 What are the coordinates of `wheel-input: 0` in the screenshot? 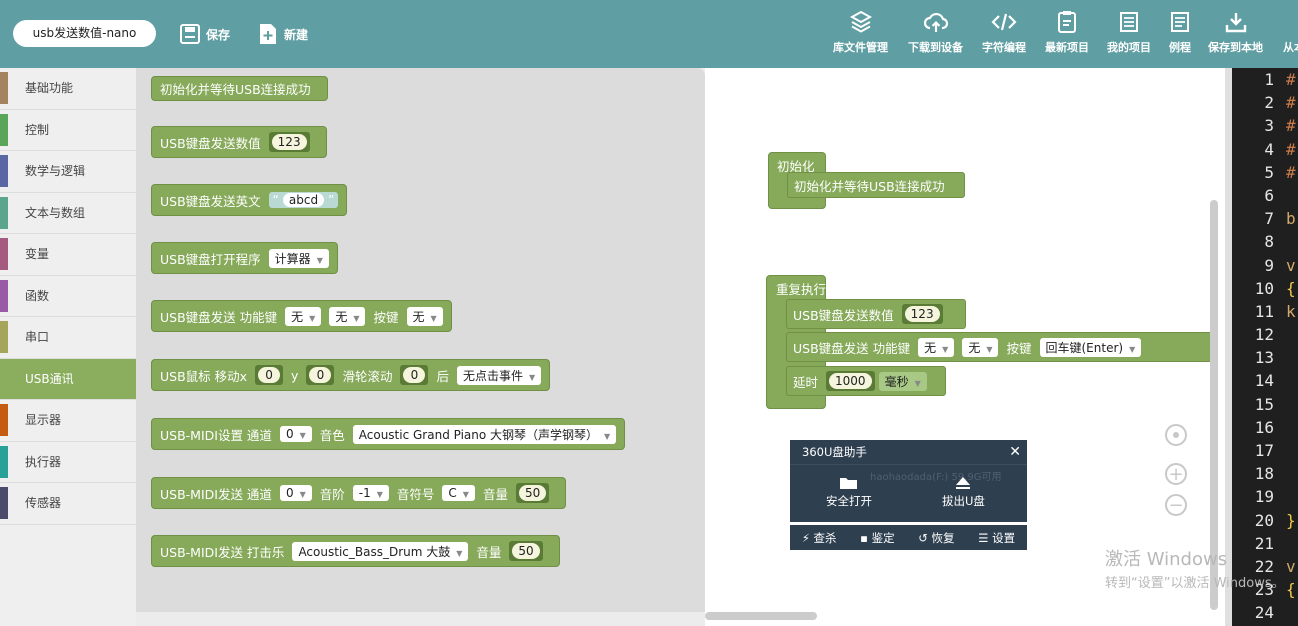 It's located at (414, 375).